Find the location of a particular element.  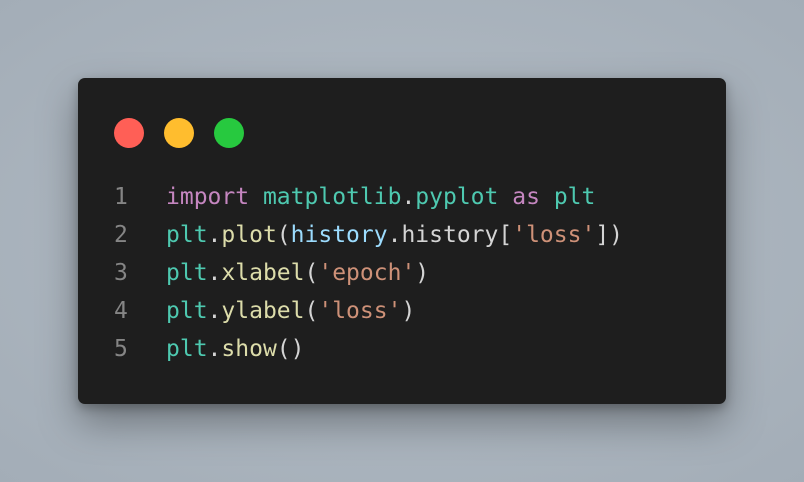

line-number: 3 is located at coordinates (121, 273).